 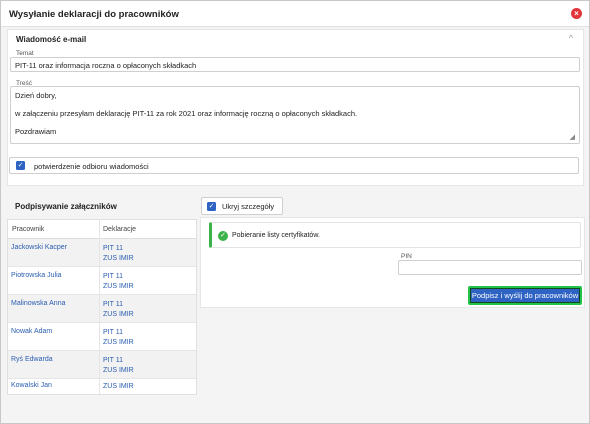 What do you see at coordinates (295, 38) in the screenshot?
I see `email-section-header: Wiadomość e-mail ^` at bounding box center [295, 38].